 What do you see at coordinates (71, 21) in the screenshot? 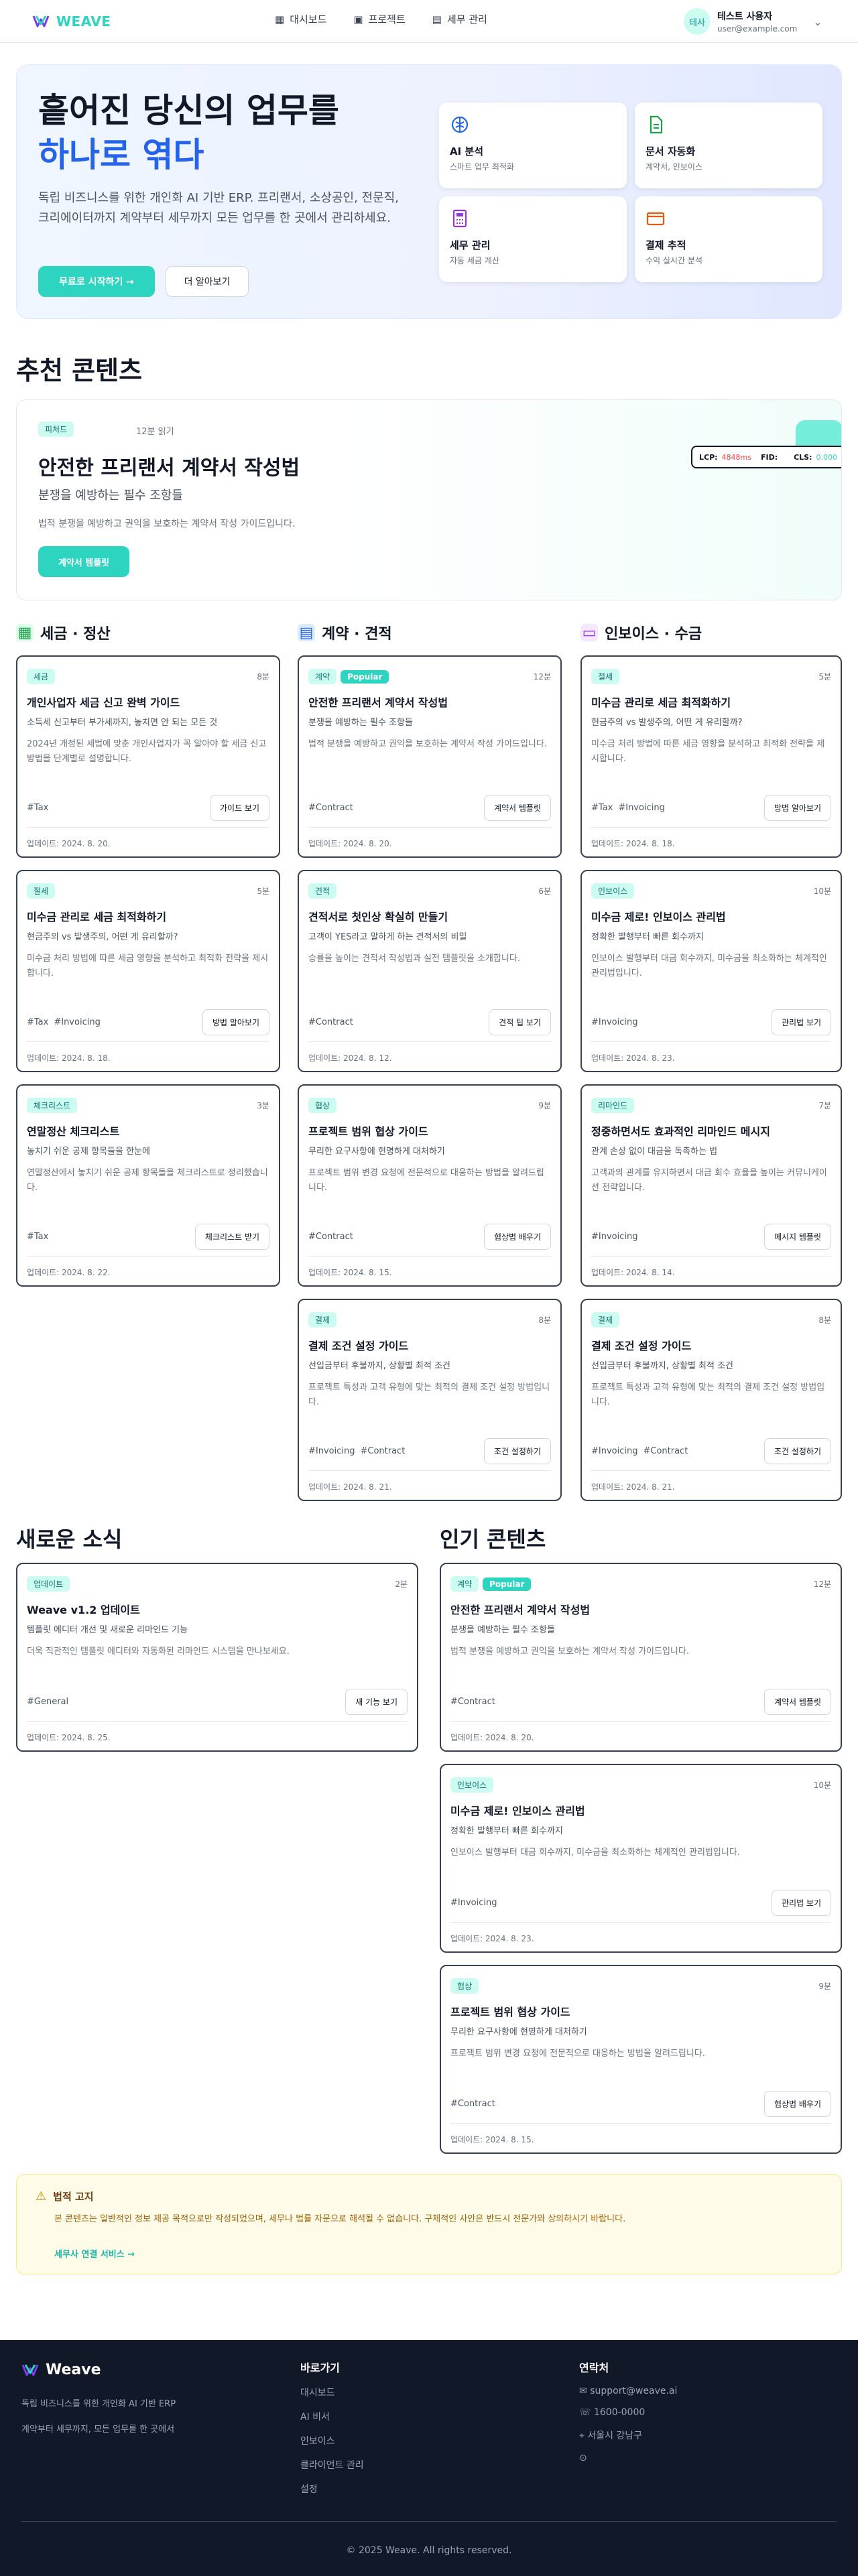
I see `brand-logo: WEAVE` at bounding box center [71, 21].